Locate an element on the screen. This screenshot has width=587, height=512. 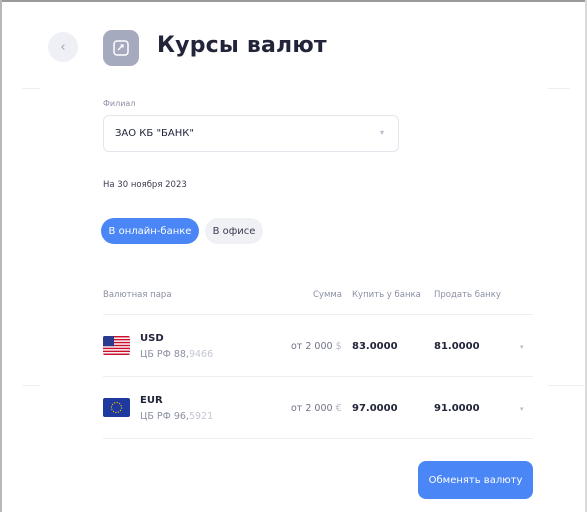
min-sum: от 2 000 € is located at coordinates (316, 408).